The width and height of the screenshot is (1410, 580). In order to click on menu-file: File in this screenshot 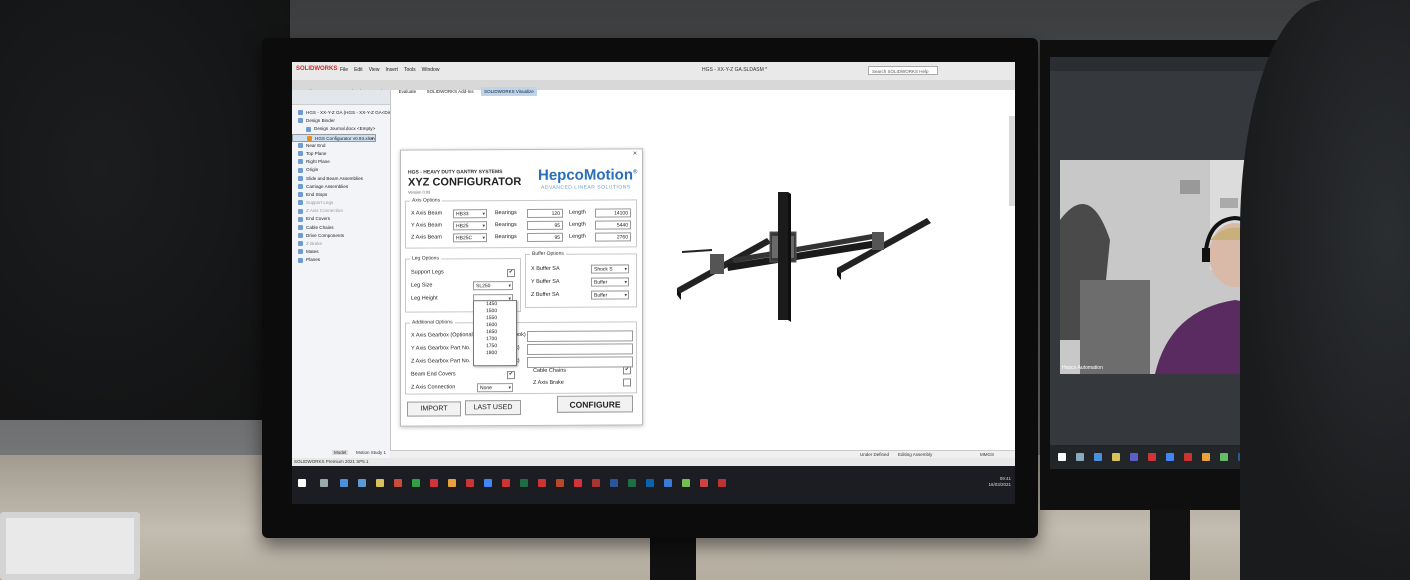, I will do `click(344, 70)`.